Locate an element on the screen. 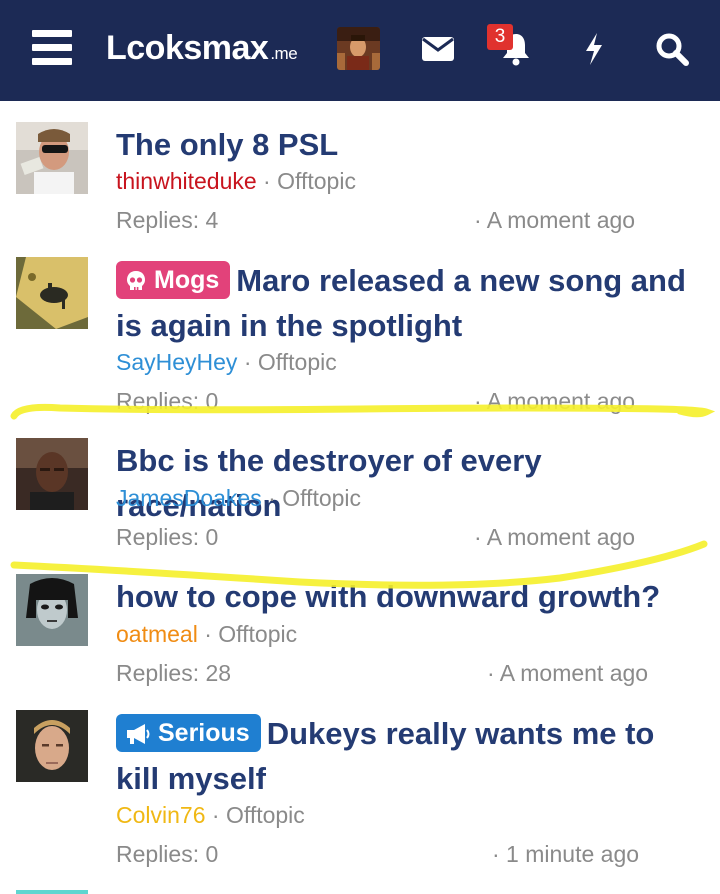 Image resolution: width=720 pixels, height=894 pixels. megaphone-icon is located at coordinates (138, 734).